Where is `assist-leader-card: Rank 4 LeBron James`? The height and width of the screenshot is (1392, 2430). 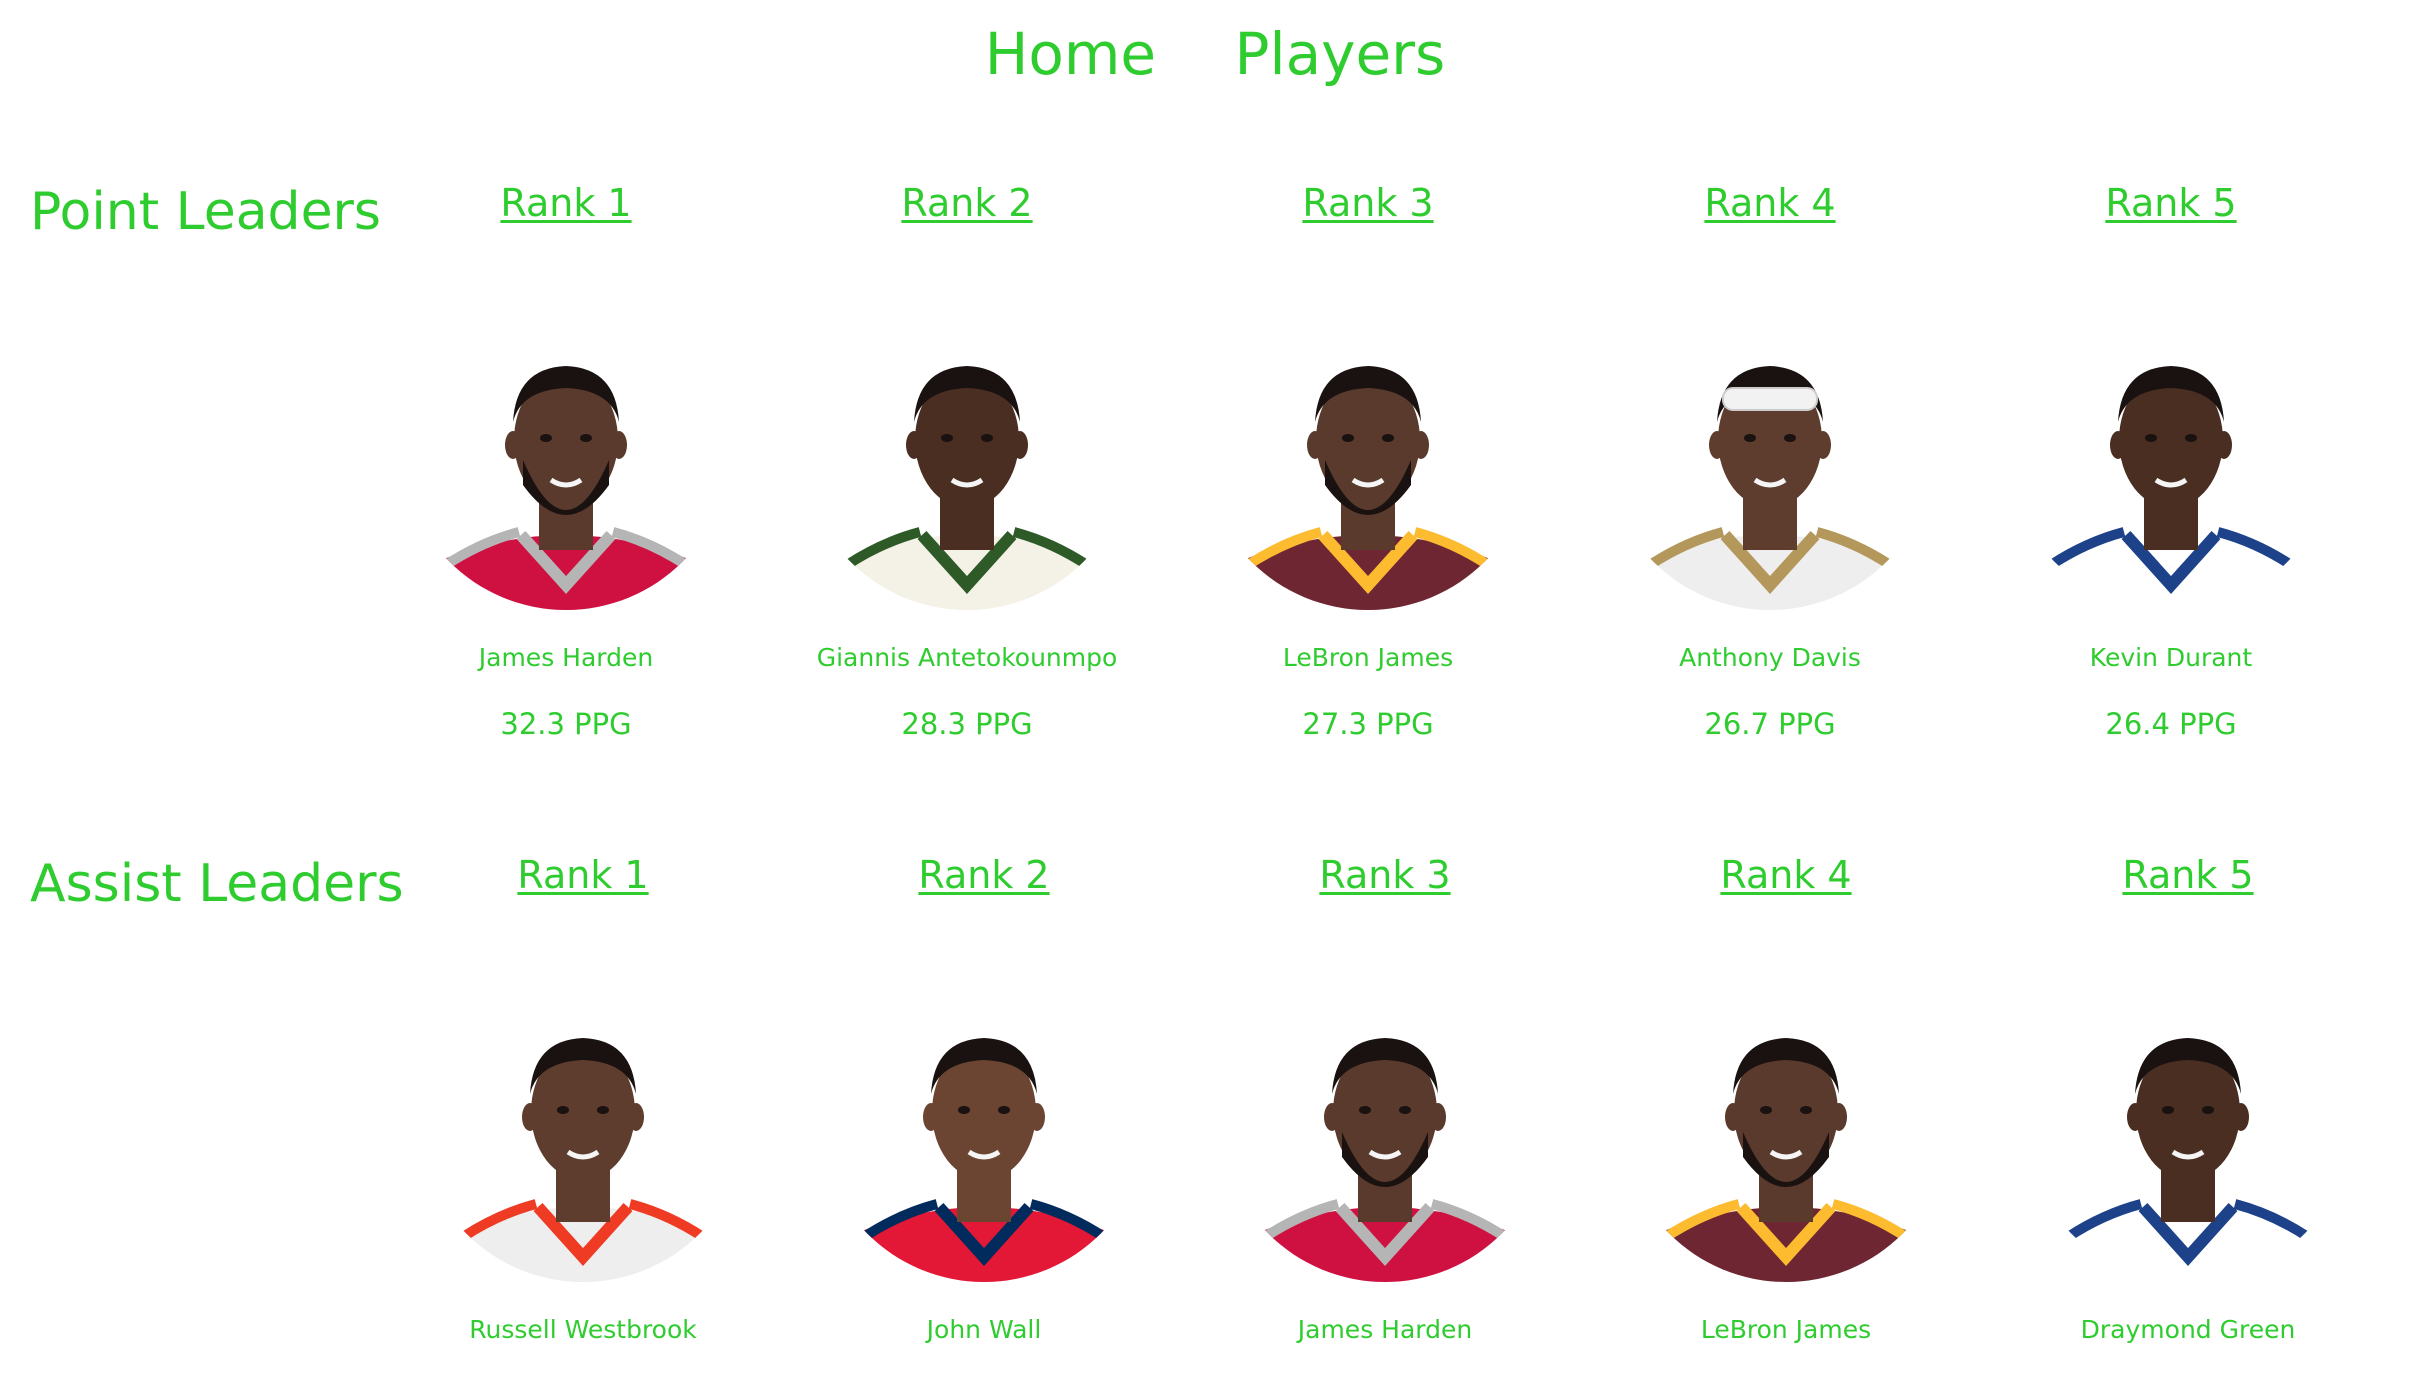 assist-leader-card: Rank 4 LeBron James is located at coordinates (1786, 1098).